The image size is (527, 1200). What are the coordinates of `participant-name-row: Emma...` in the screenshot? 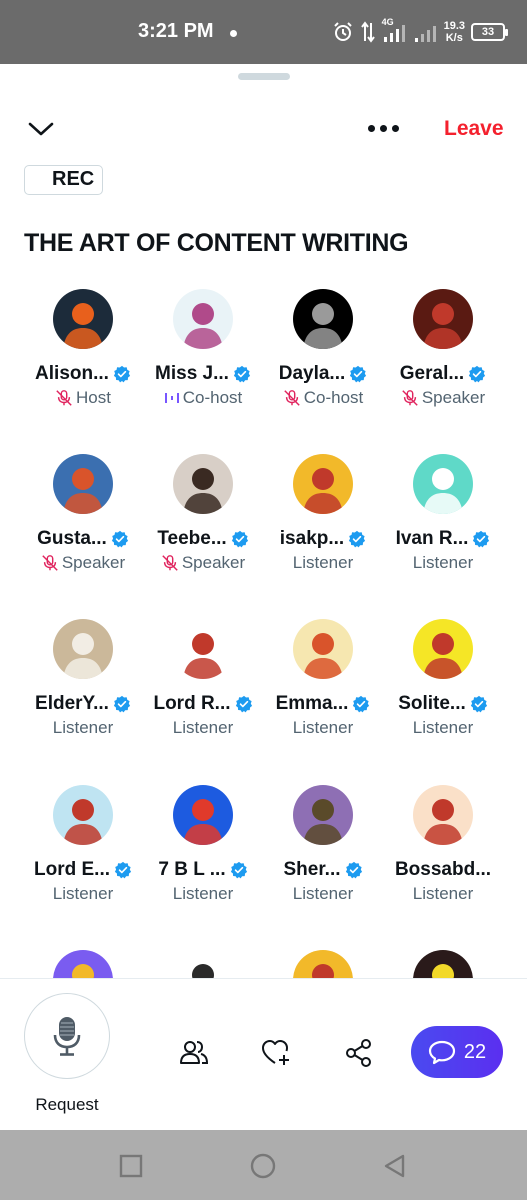 It's located at (323, 704).